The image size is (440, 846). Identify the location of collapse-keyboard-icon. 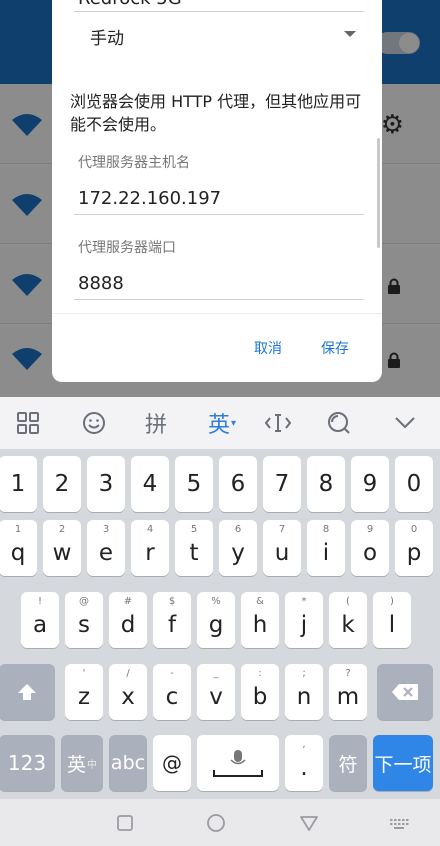
(405, 423).